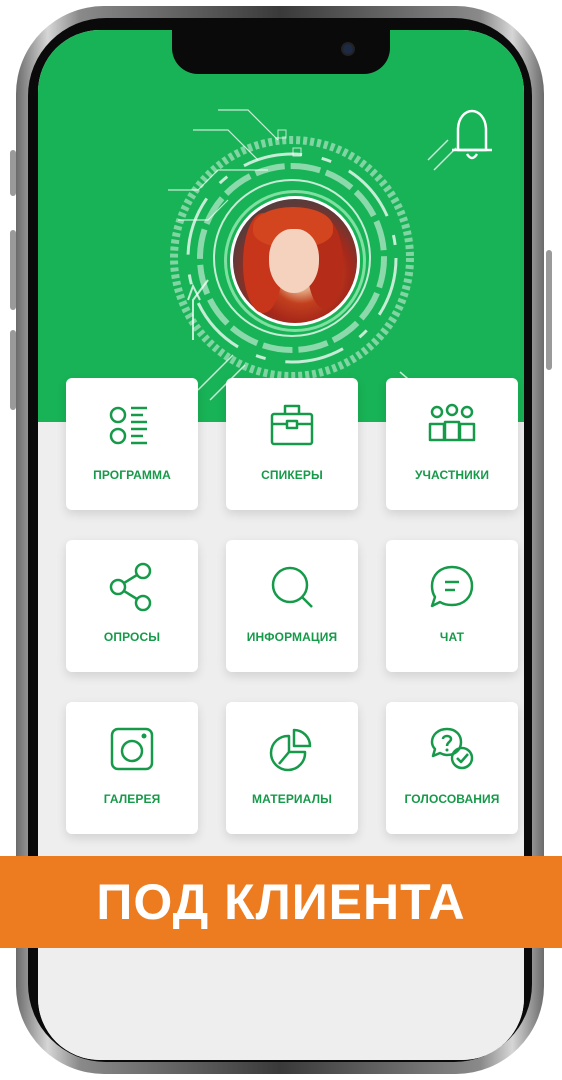 This screenshot has height=1080, width=562. Describe the element at coordinates (292, 475) in the screenshot. I see `menu-tile-label: СПИКЕРЫ` at that location.